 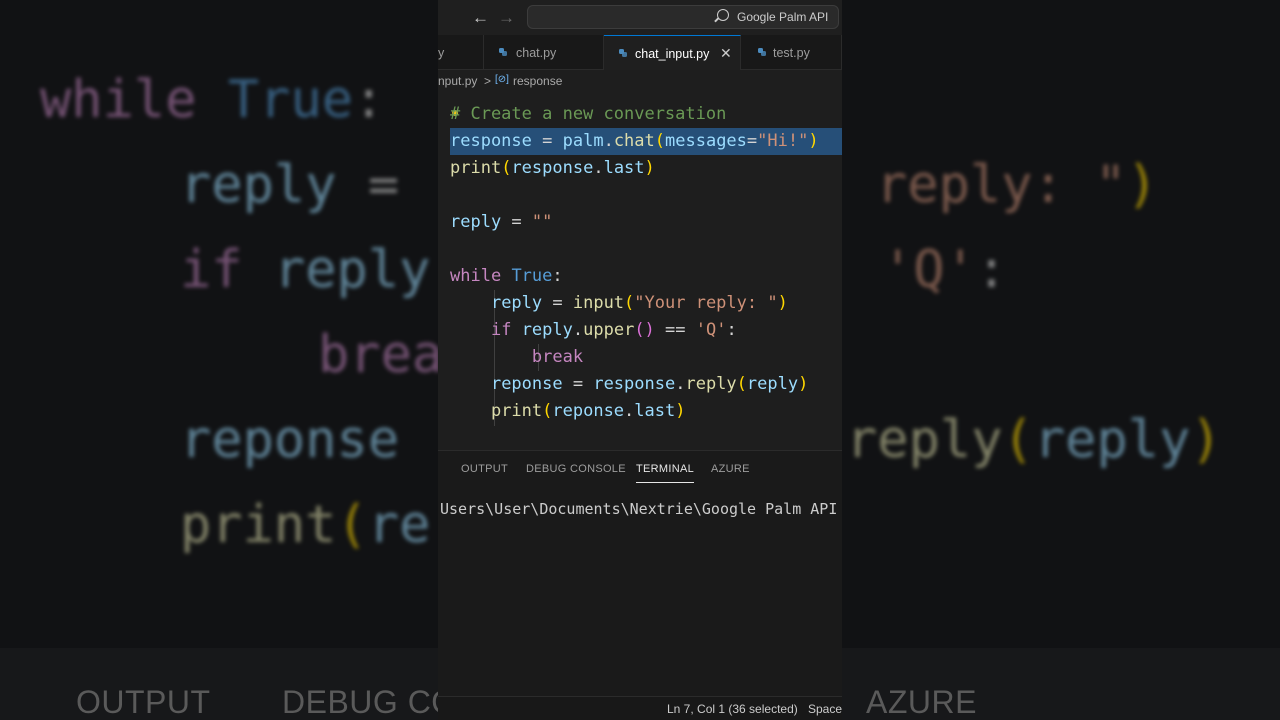 What do you see at coordinates (634, 141) in the screenshot?
I see `code-line-response: response = palm.chat(messages="Hi!")` at bounding box center [634, 141].